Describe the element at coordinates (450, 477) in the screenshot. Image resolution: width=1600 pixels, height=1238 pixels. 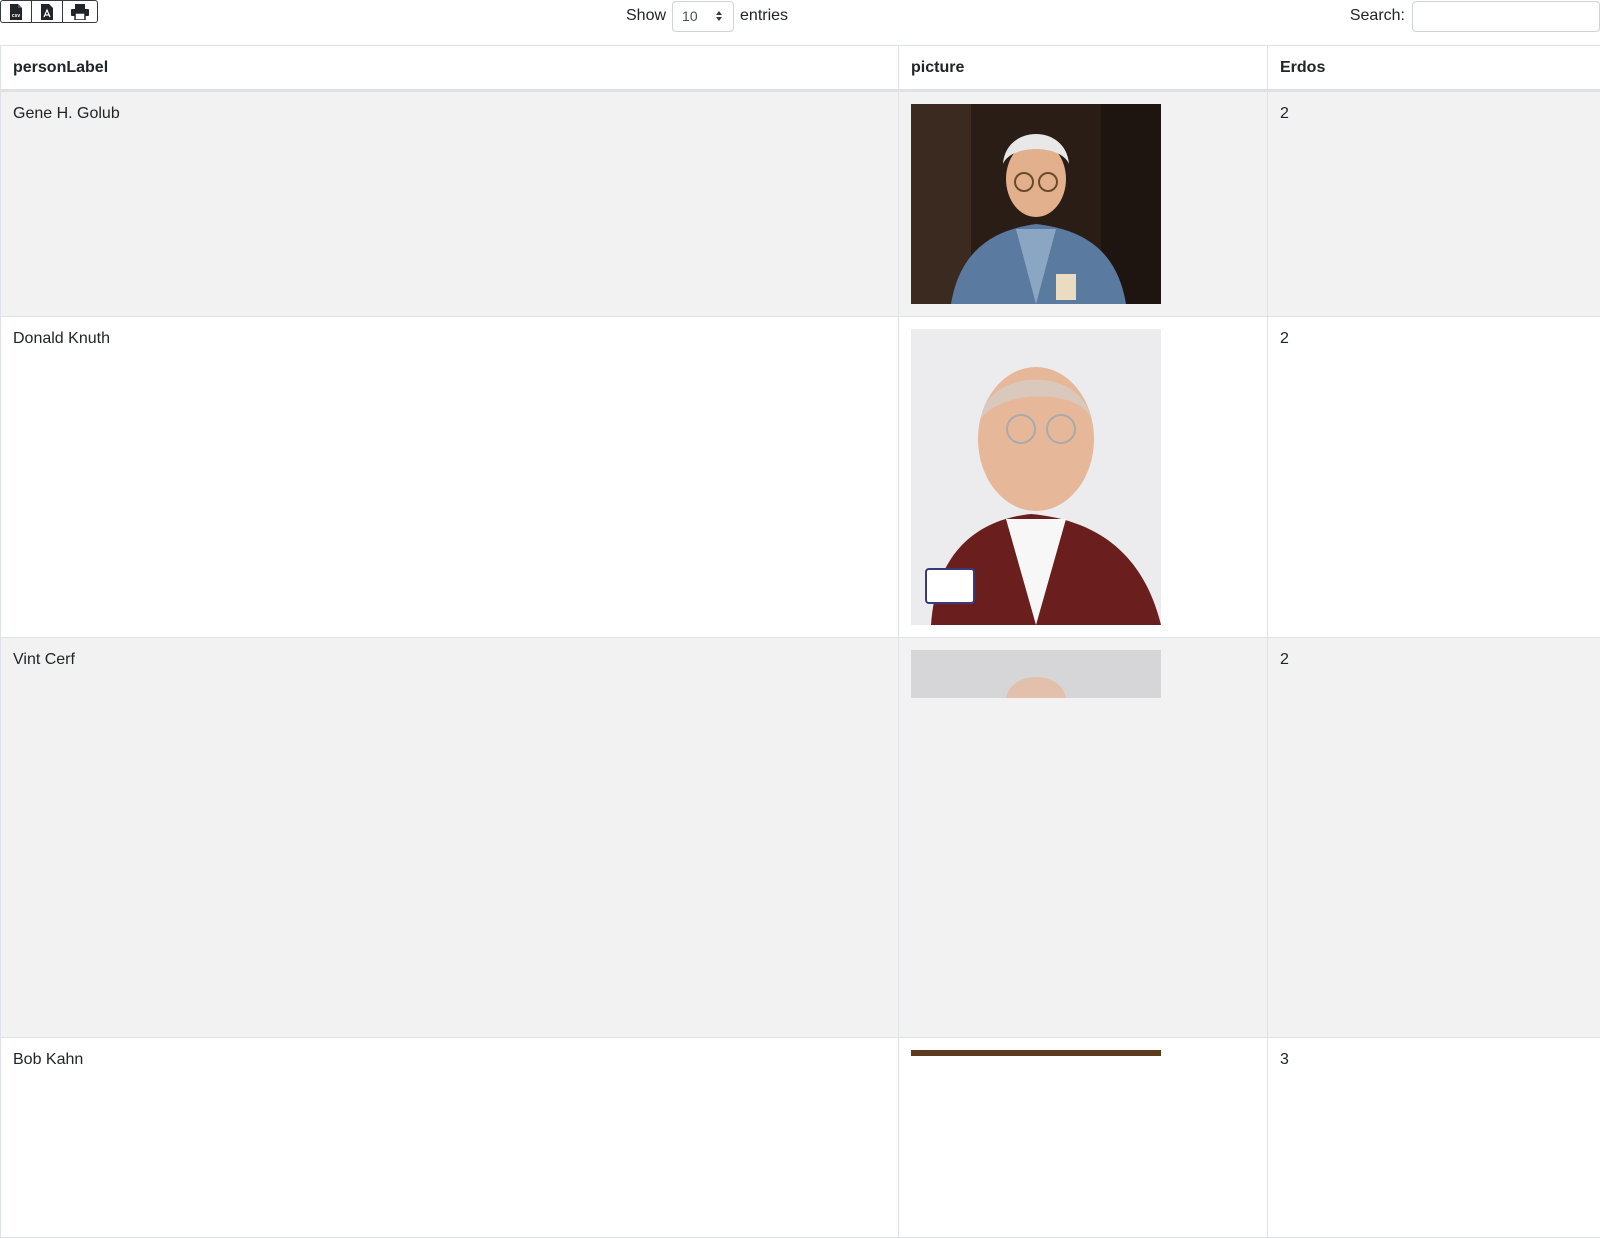
I see `person-label-cell: Donald Knuth` at that location.